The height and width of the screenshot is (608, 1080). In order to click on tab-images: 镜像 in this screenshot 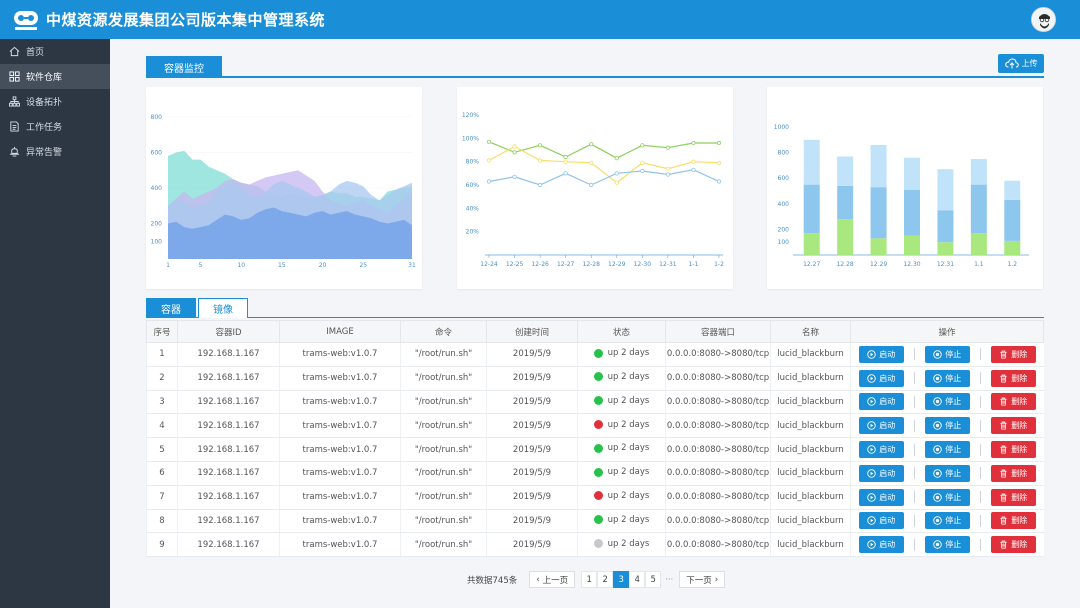, I will do `click(223, 308)`.